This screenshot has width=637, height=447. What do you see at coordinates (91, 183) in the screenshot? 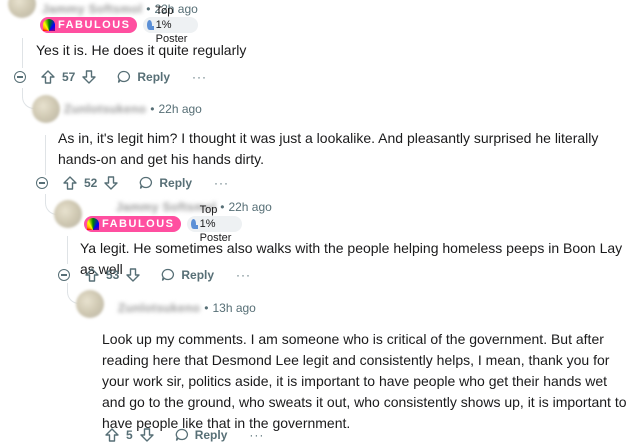
I see `vote-score: 52` at bounding box center [91, 183].